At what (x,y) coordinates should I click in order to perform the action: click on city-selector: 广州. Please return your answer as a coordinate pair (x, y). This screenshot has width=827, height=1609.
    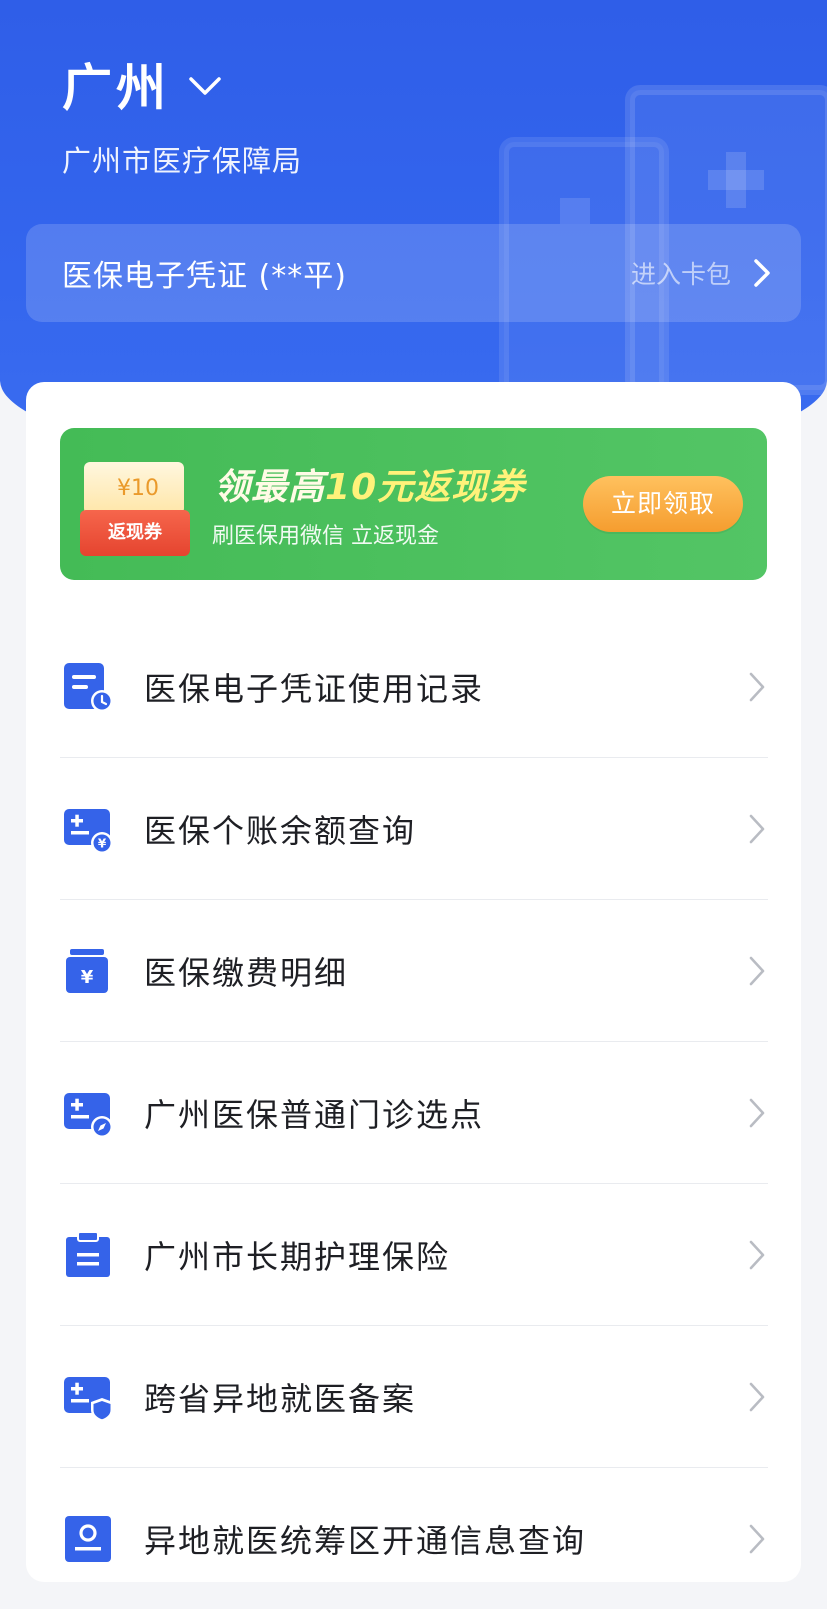
    Looking at the image, I should click on (142, 84).